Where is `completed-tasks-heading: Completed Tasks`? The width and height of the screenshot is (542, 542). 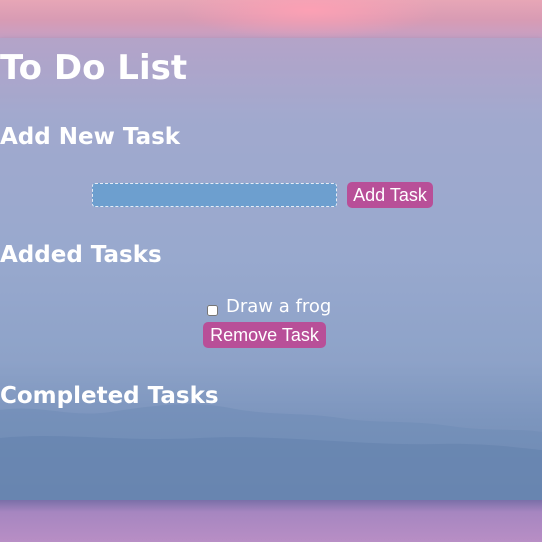 completed-tasks-heading: Completed Tasks is located at coordinates (109, 396).